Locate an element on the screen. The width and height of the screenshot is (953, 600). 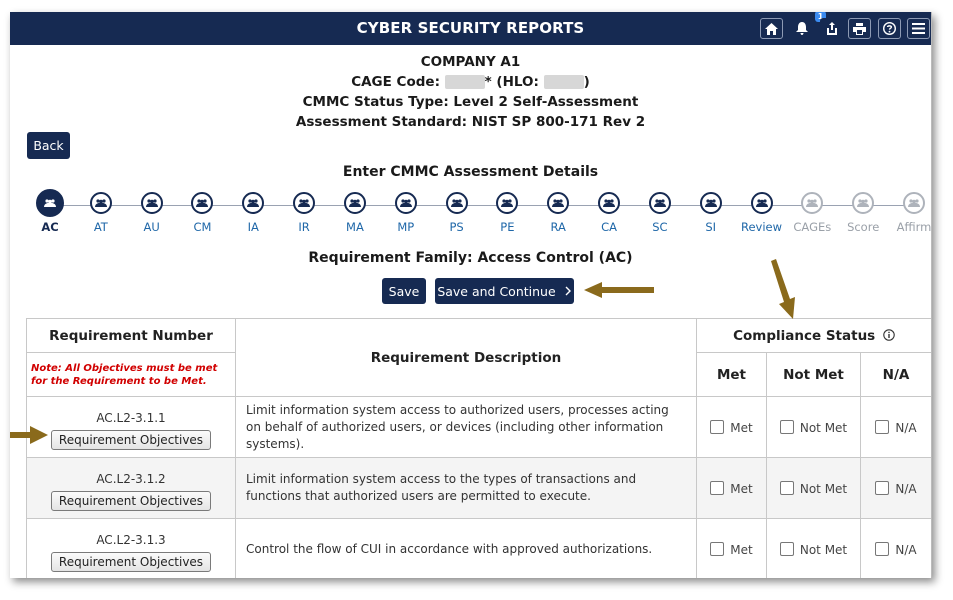
info-icon is located at coordinates (889, 334).